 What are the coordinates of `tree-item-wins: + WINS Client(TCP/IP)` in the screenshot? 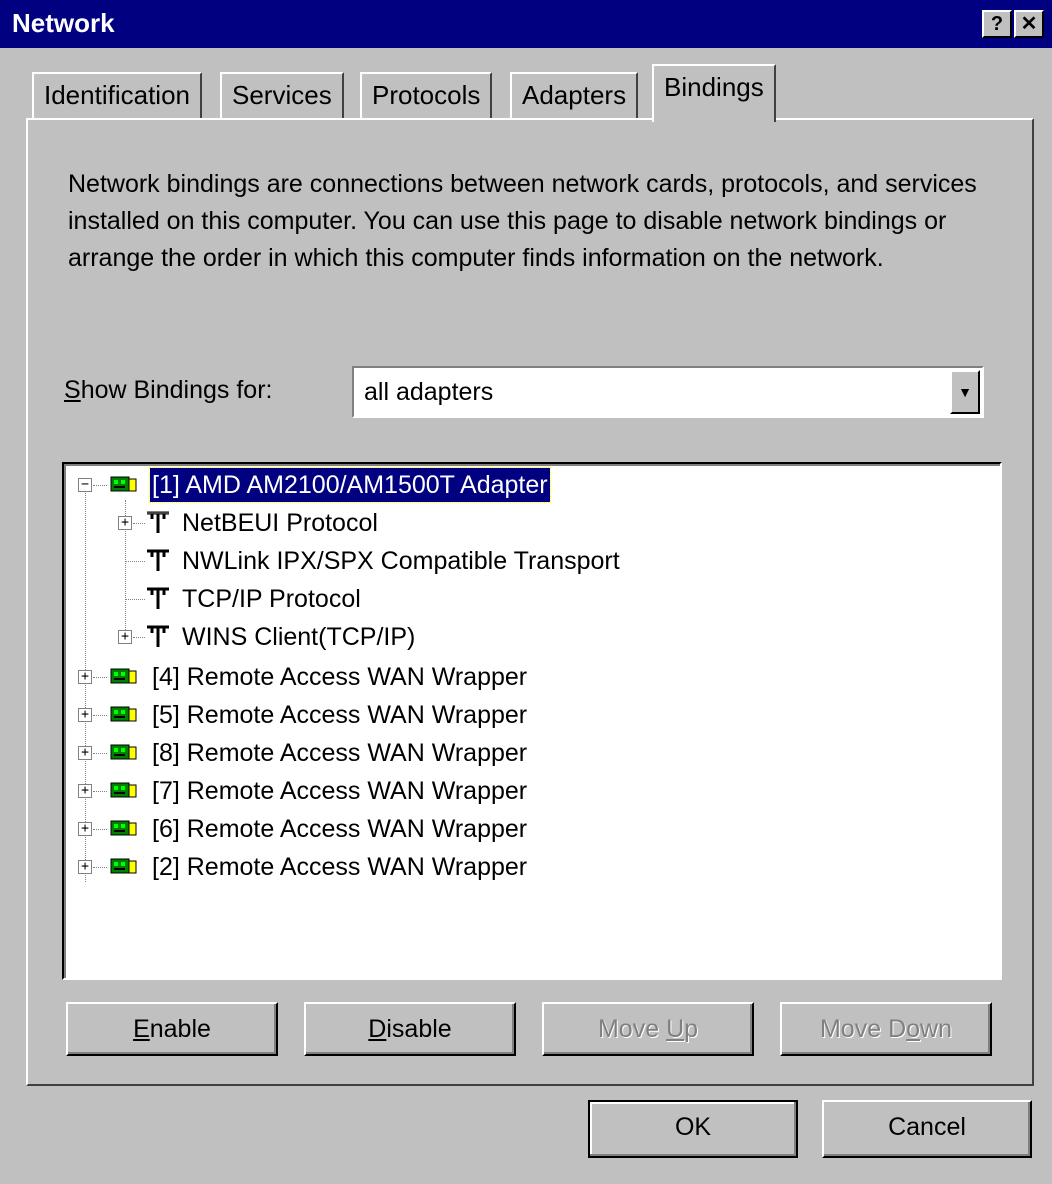 It's located at (529, 637).